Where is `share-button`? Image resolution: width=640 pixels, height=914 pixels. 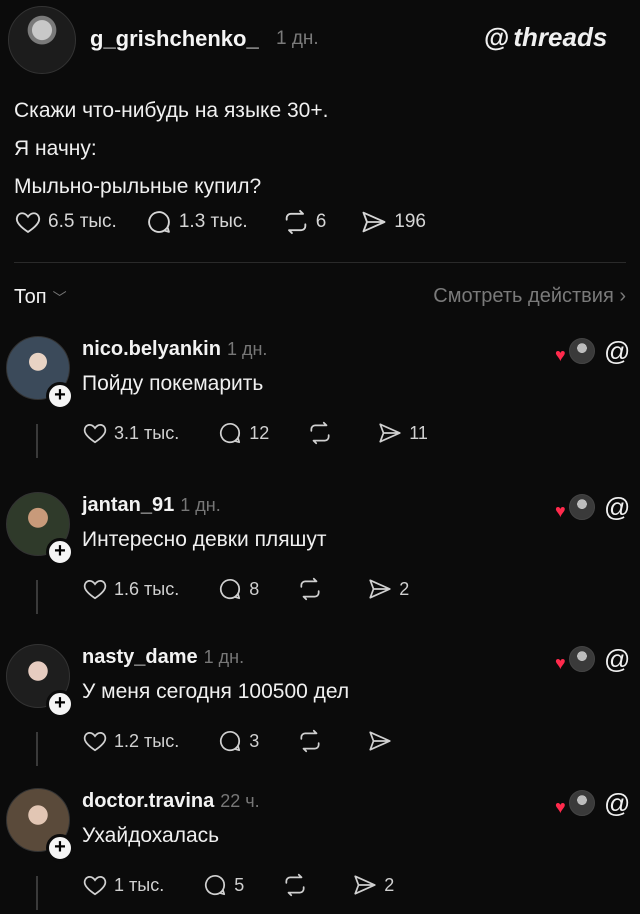 share-button is located at coordinates (383, 741).